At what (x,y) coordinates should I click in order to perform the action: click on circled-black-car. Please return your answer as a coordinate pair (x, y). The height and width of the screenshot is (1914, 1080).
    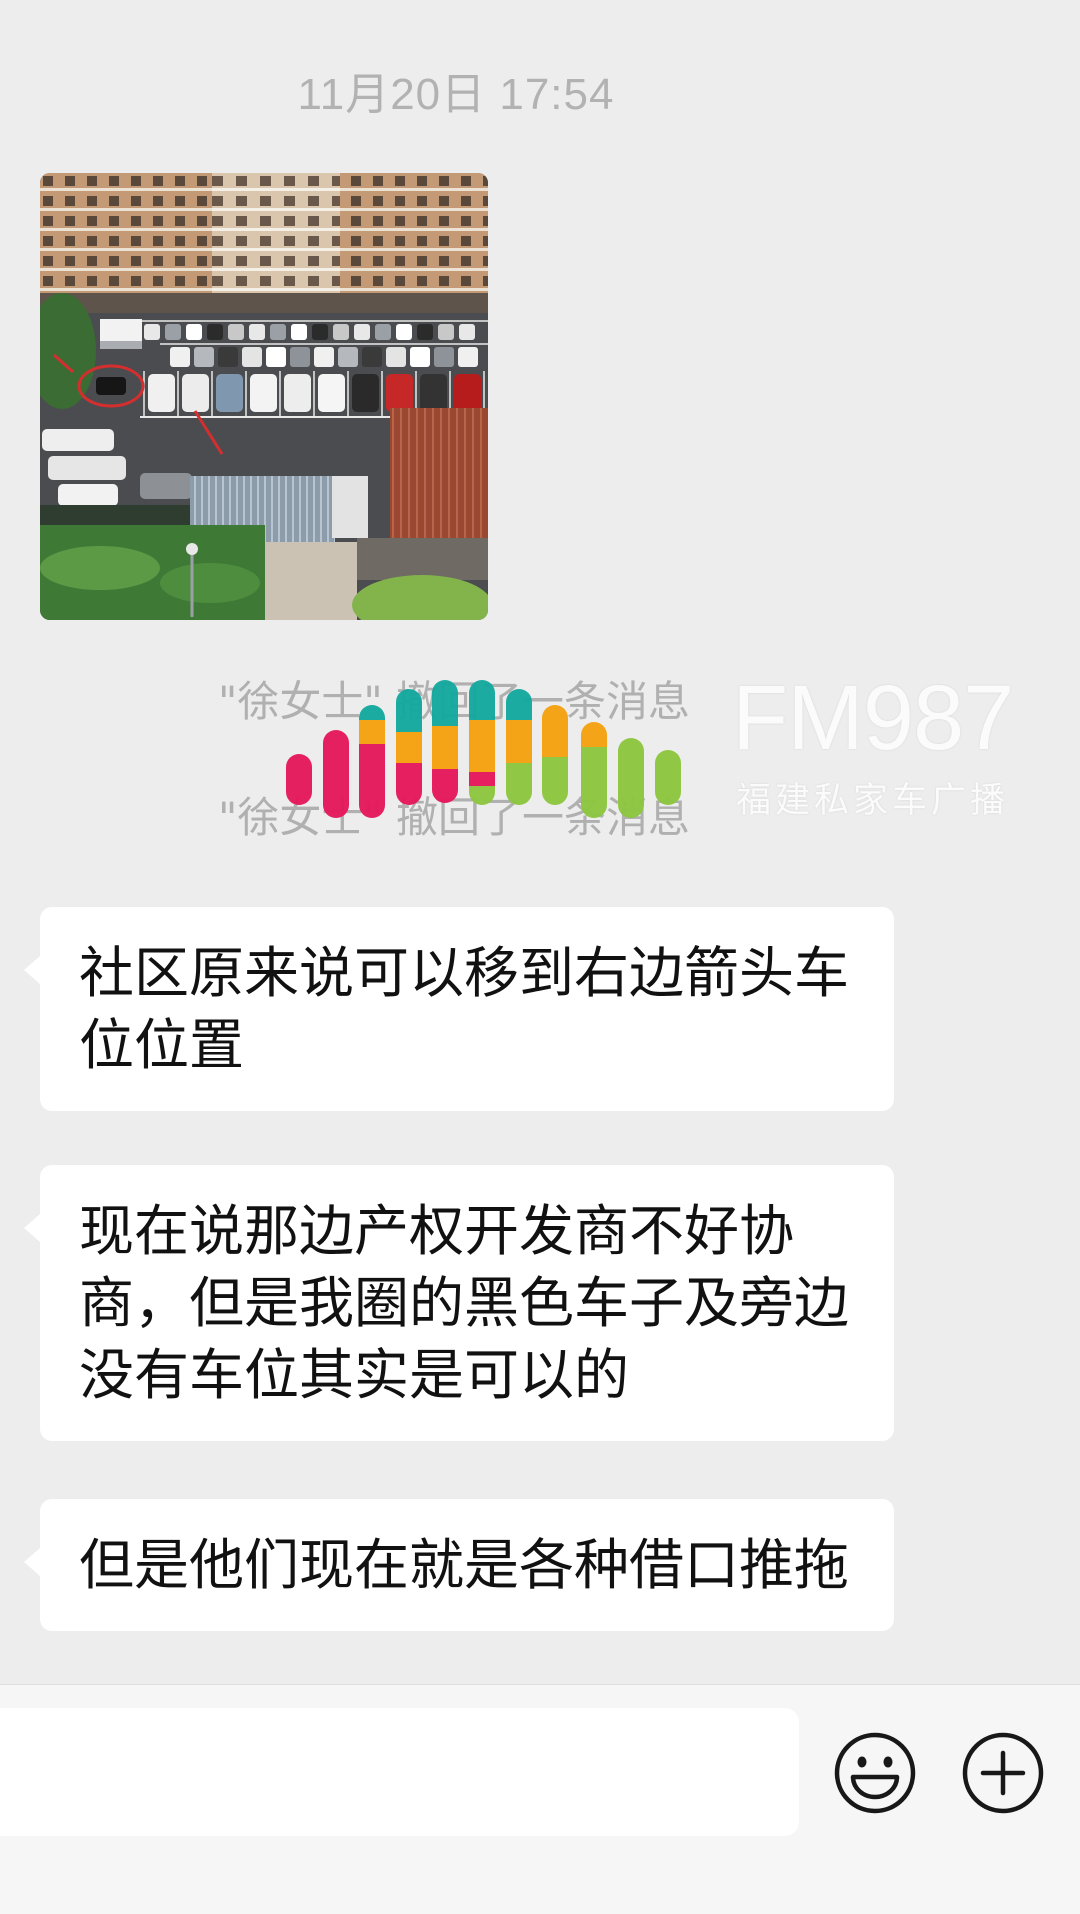
    Looking at the image, I should click on (111, 386).